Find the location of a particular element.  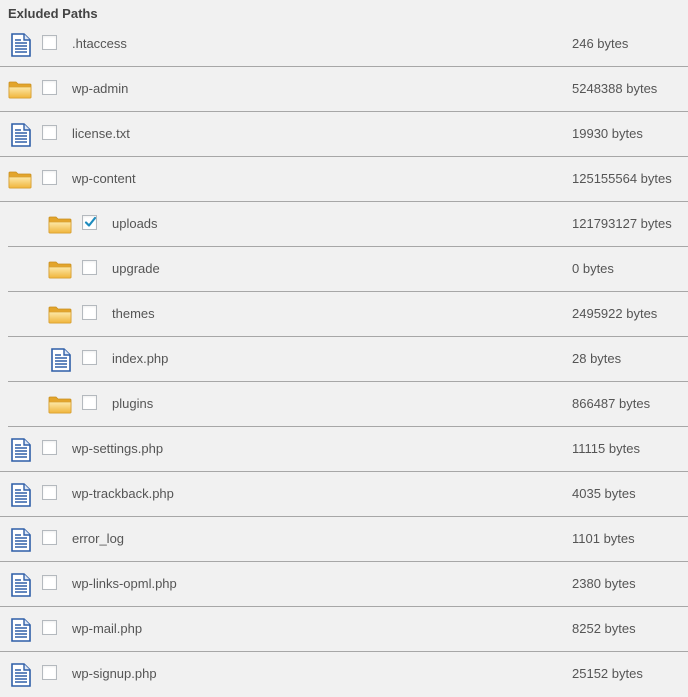

path-name: wp-settings.php is located at coordinates (118, 448).